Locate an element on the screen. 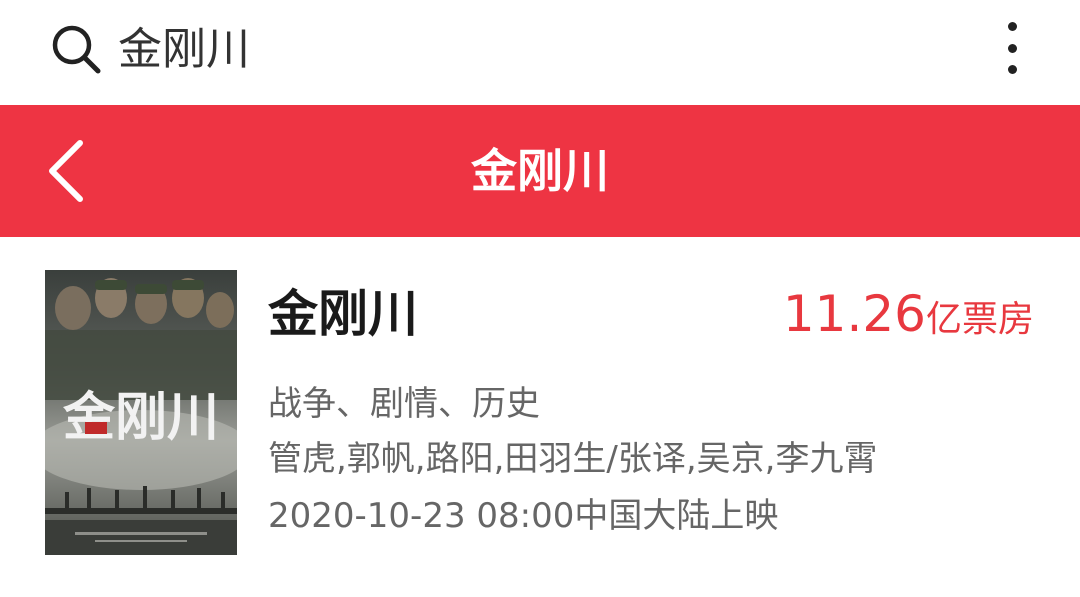 This screenshot has width=1080, height=597. more-vertical-icon is located at coordinates (1012, 48).